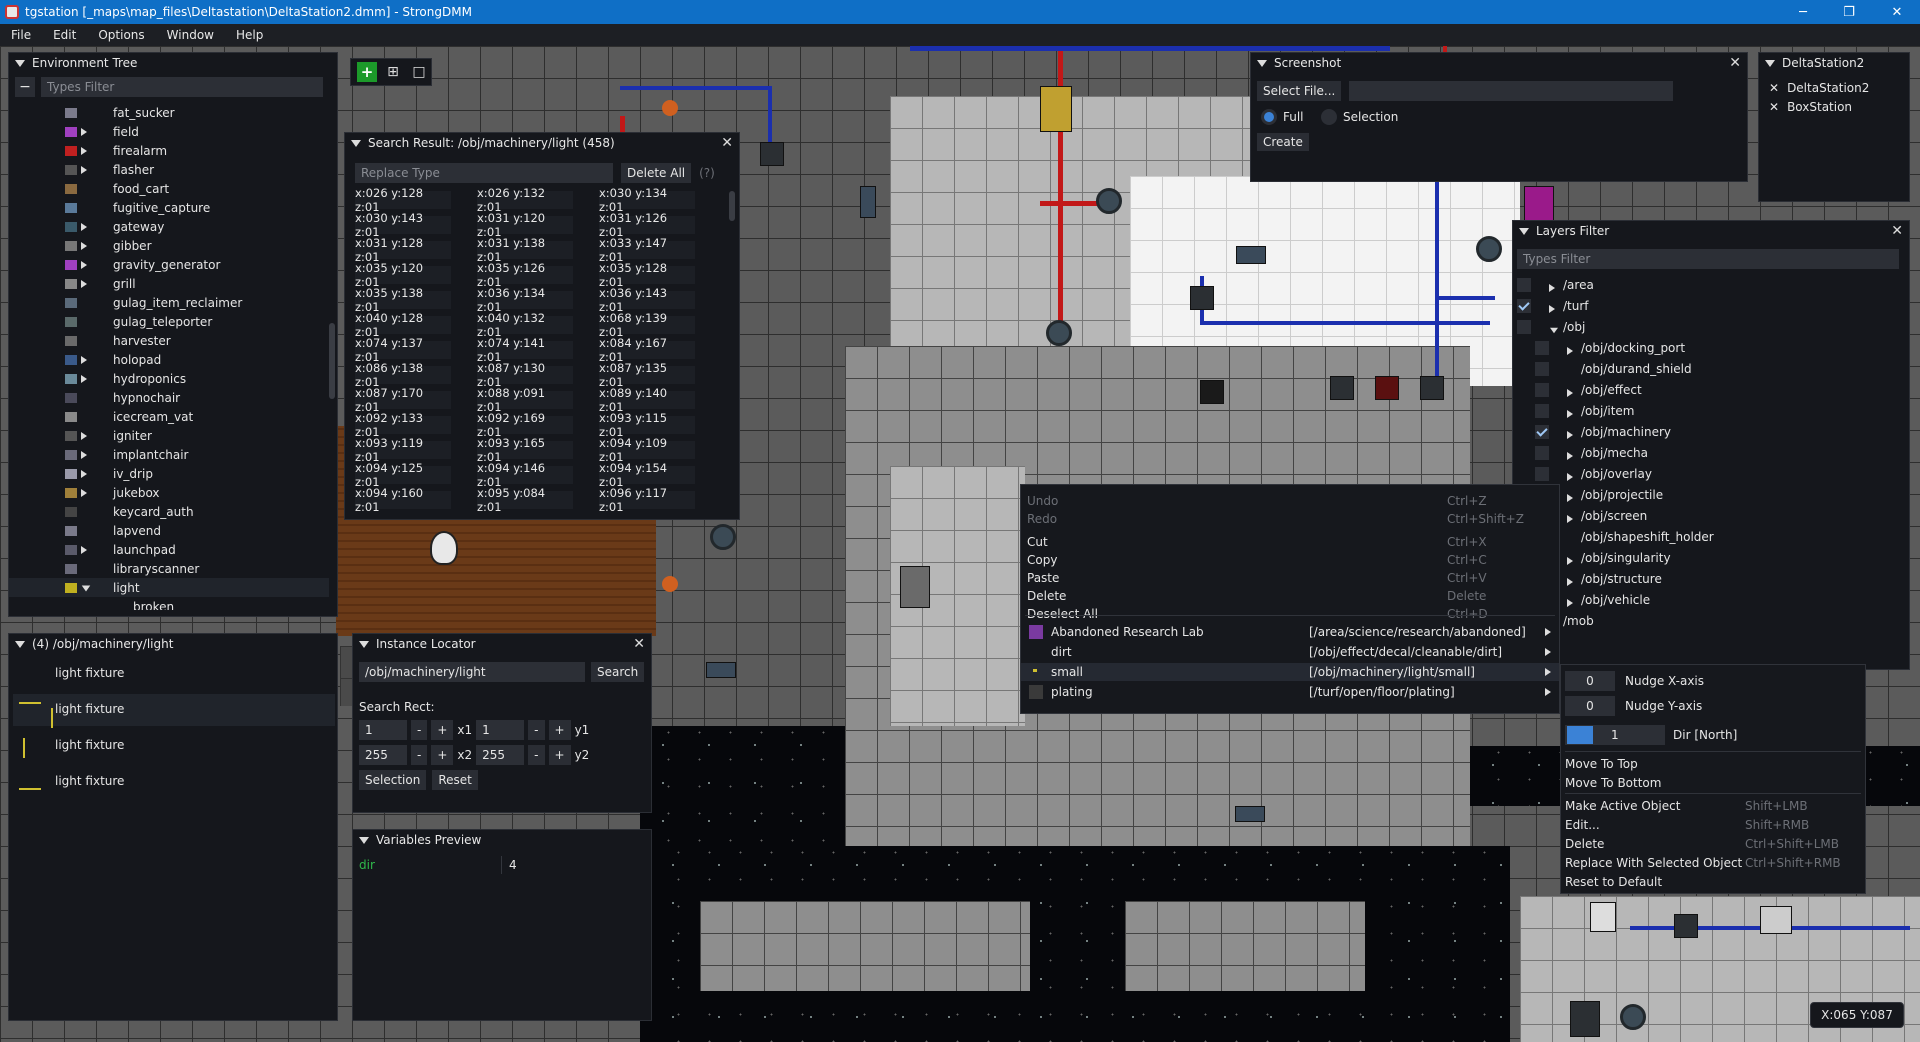 This screenshot has height=1042, width=1920. Describe the element at coordinates (403, 250) in the screenshot. I see `search-result-coord: x:031 y:128 z:01` at that location.